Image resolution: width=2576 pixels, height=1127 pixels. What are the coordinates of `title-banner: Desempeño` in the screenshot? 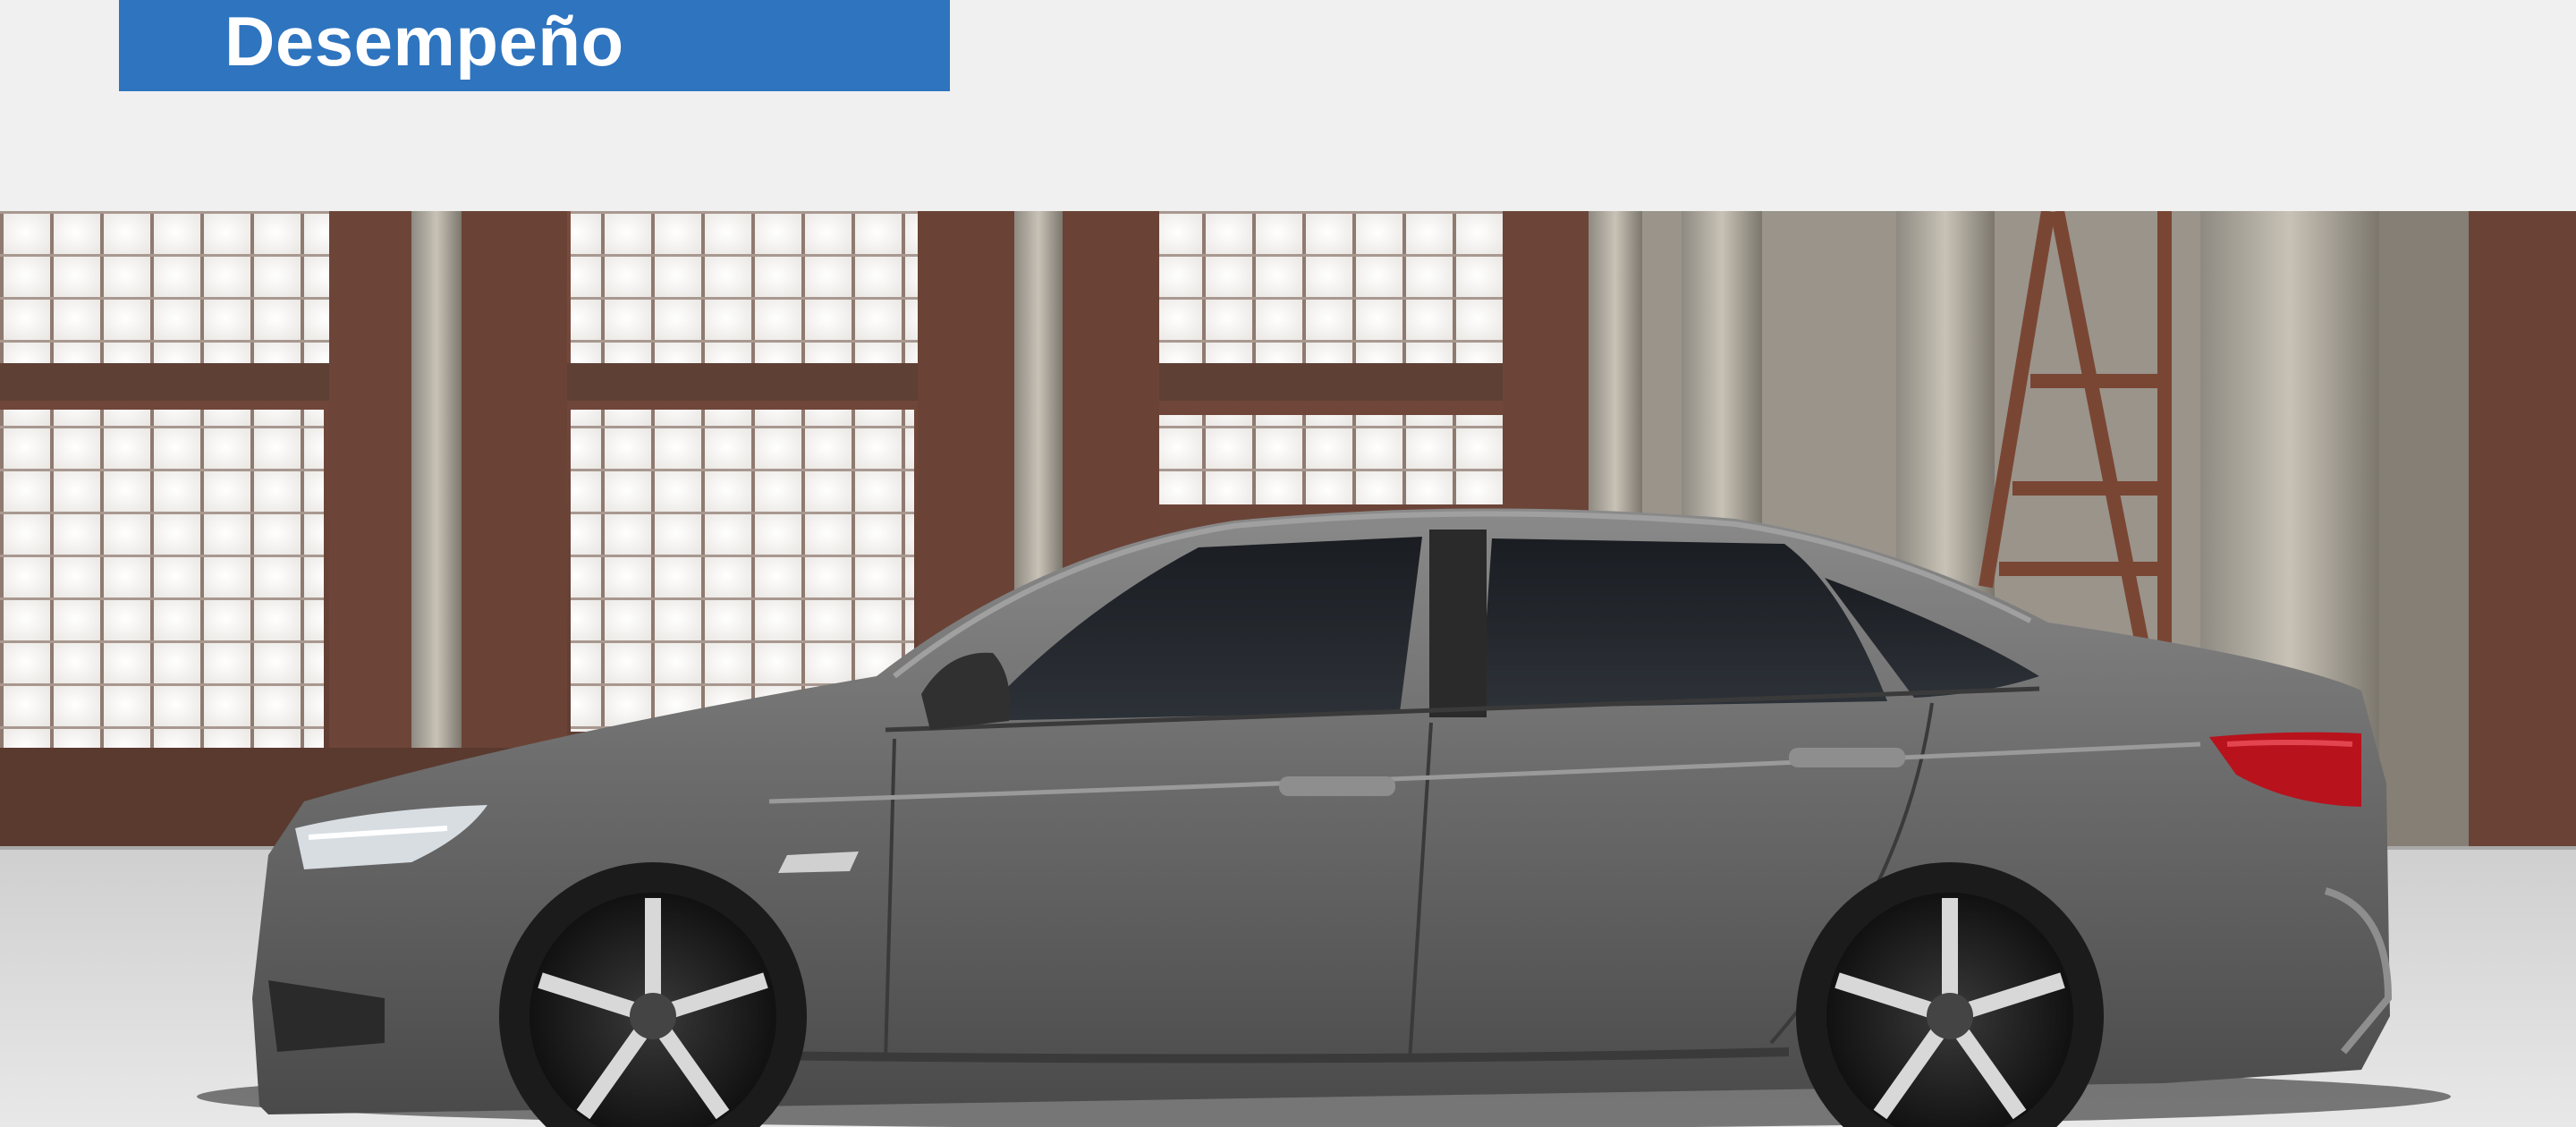 It's located at (534, 45).